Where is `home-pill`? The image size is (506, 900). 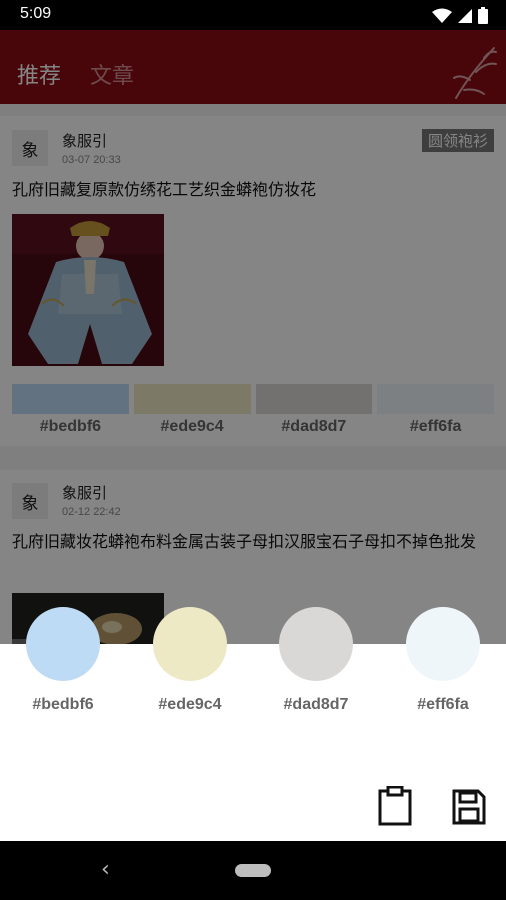
home-pill is located at coordinates (253, 870).